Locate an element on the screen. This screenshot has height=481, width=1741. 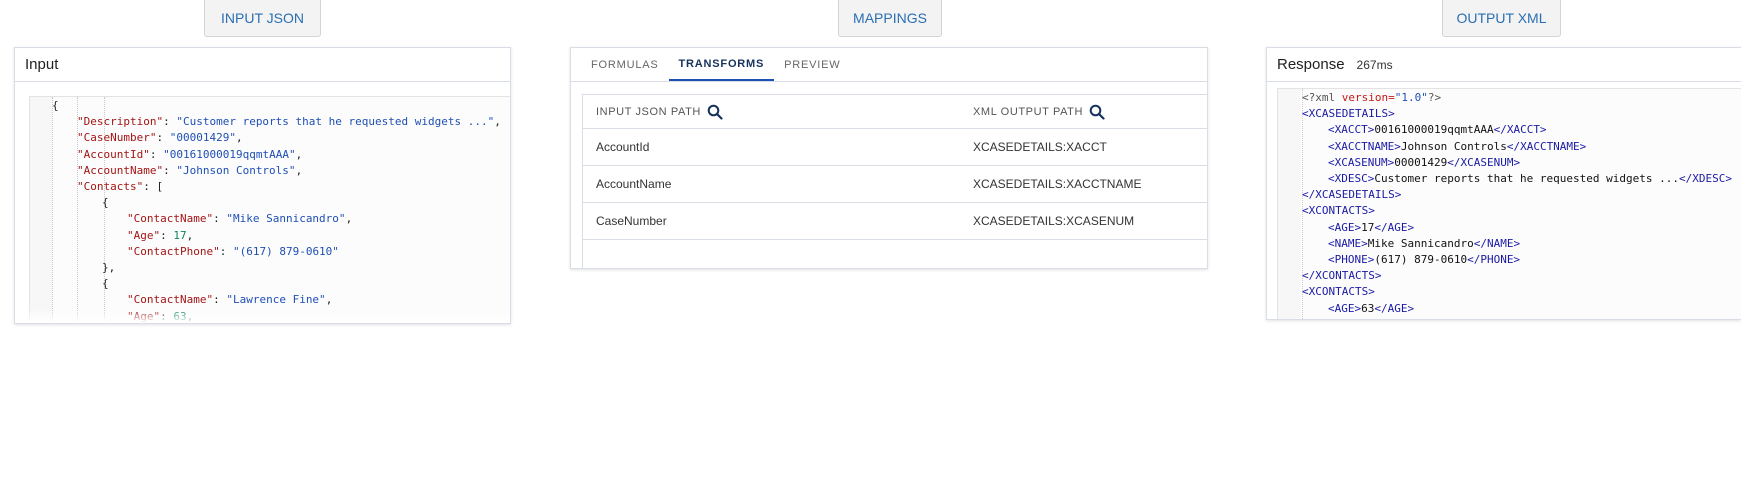
code-token: <NAME> is located at coordinates (1348, 243).